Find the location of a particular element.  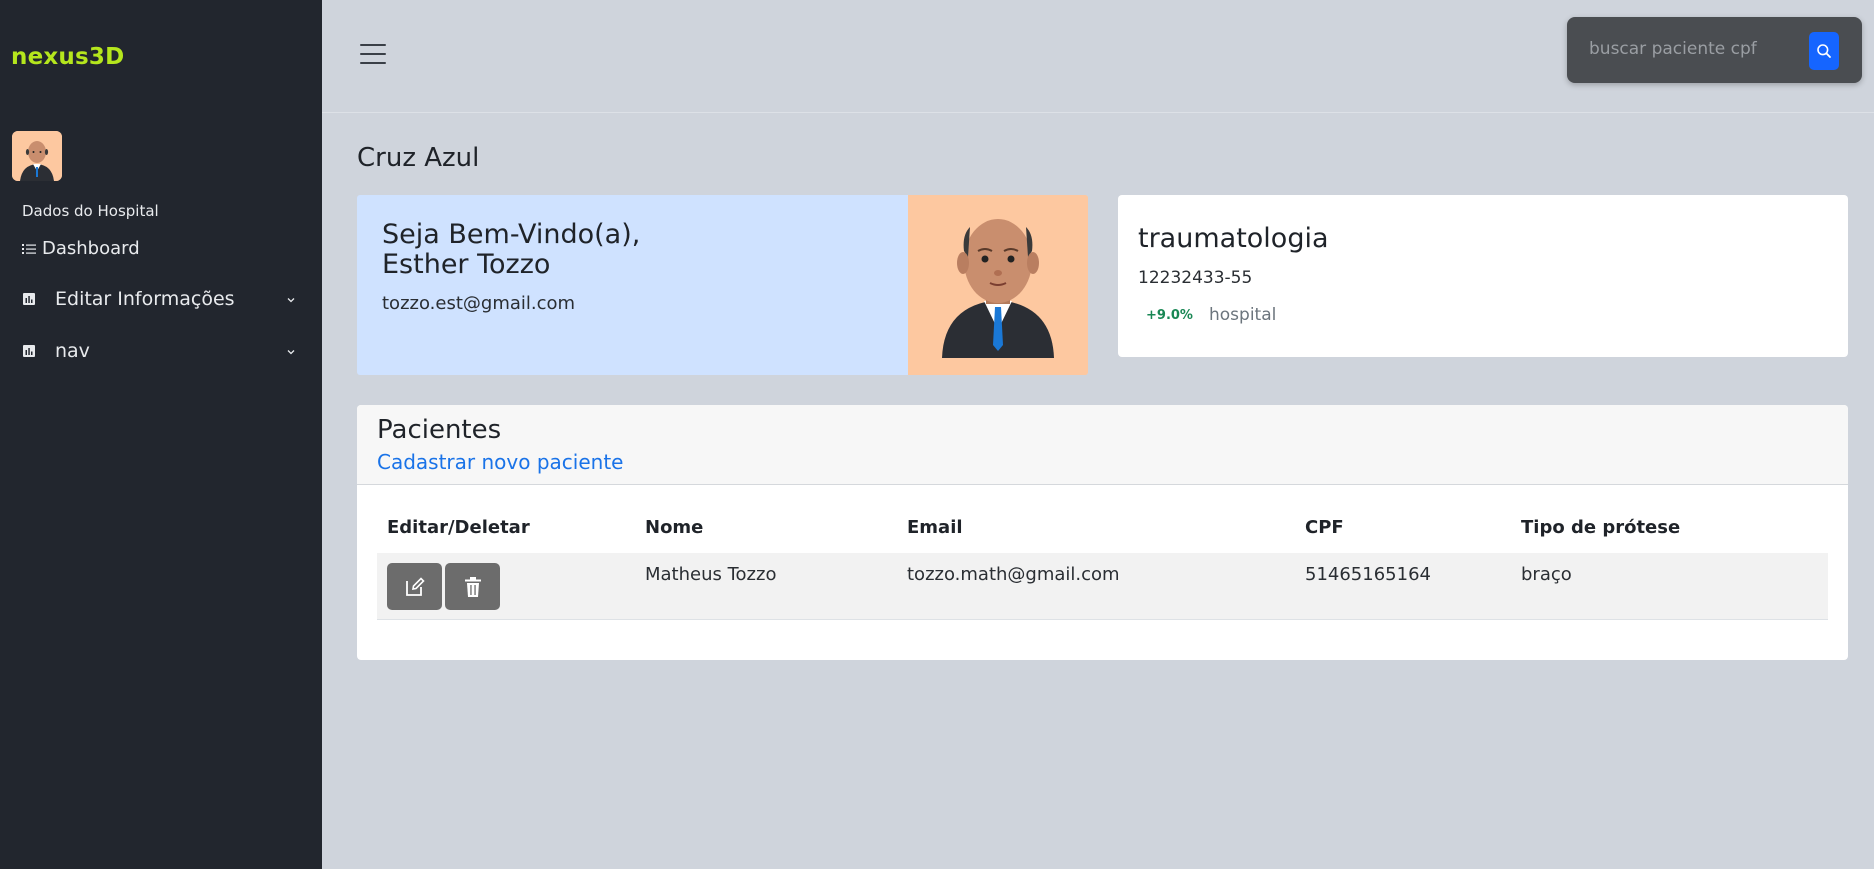

sidebar-item-nav: nav is located at coordinates (159, 351).